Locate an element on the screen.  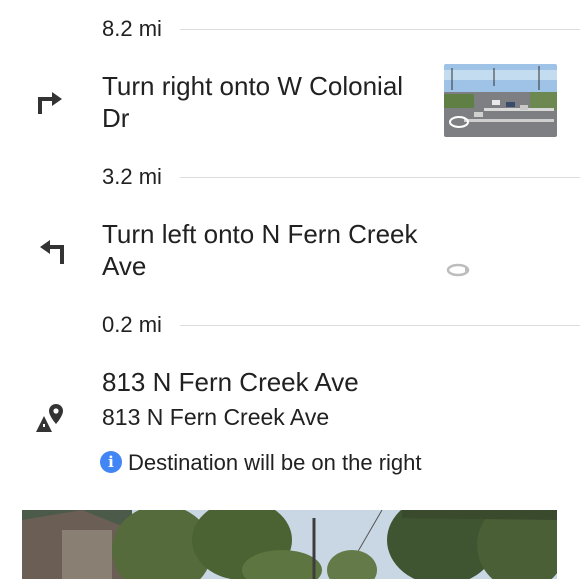
destination-title: 813 N Fern Creek Ave is located at coordinates (230, 382).